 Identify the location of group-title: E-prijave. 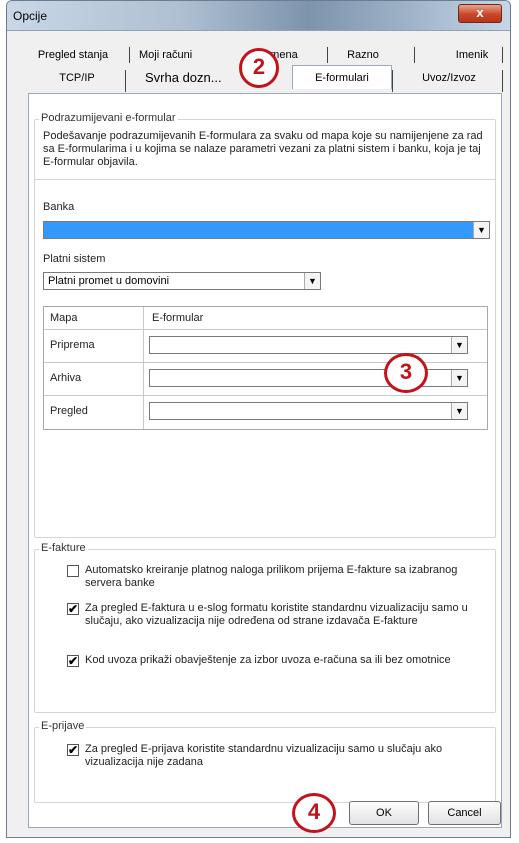
(63, 726).